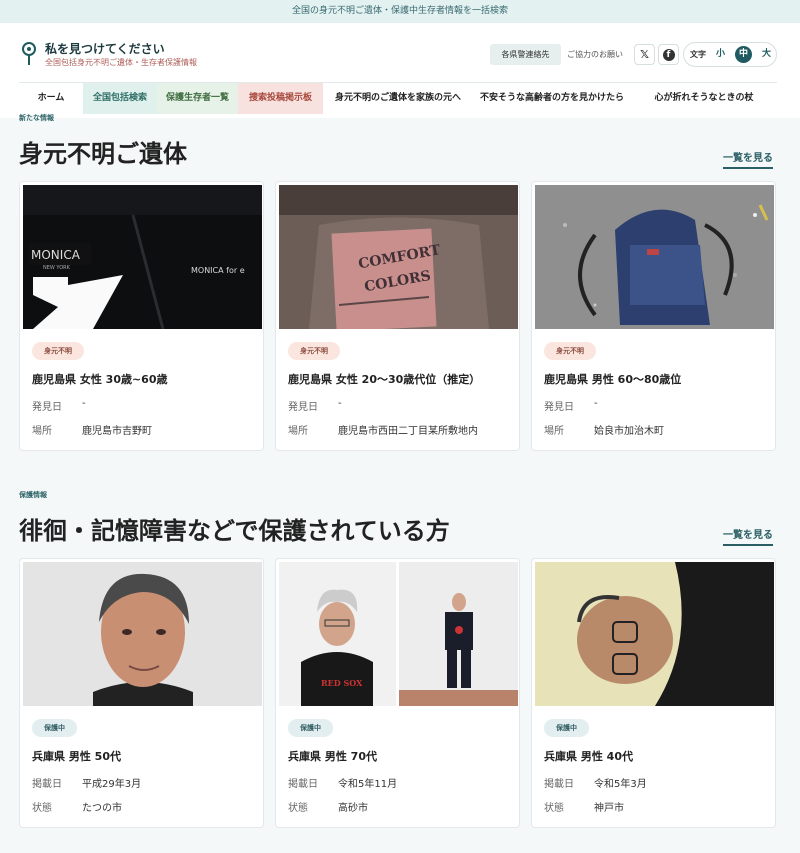 The width and height of the screenshot is (800, 853). I want to click on field-value: 神戸市, so click(609, 808).